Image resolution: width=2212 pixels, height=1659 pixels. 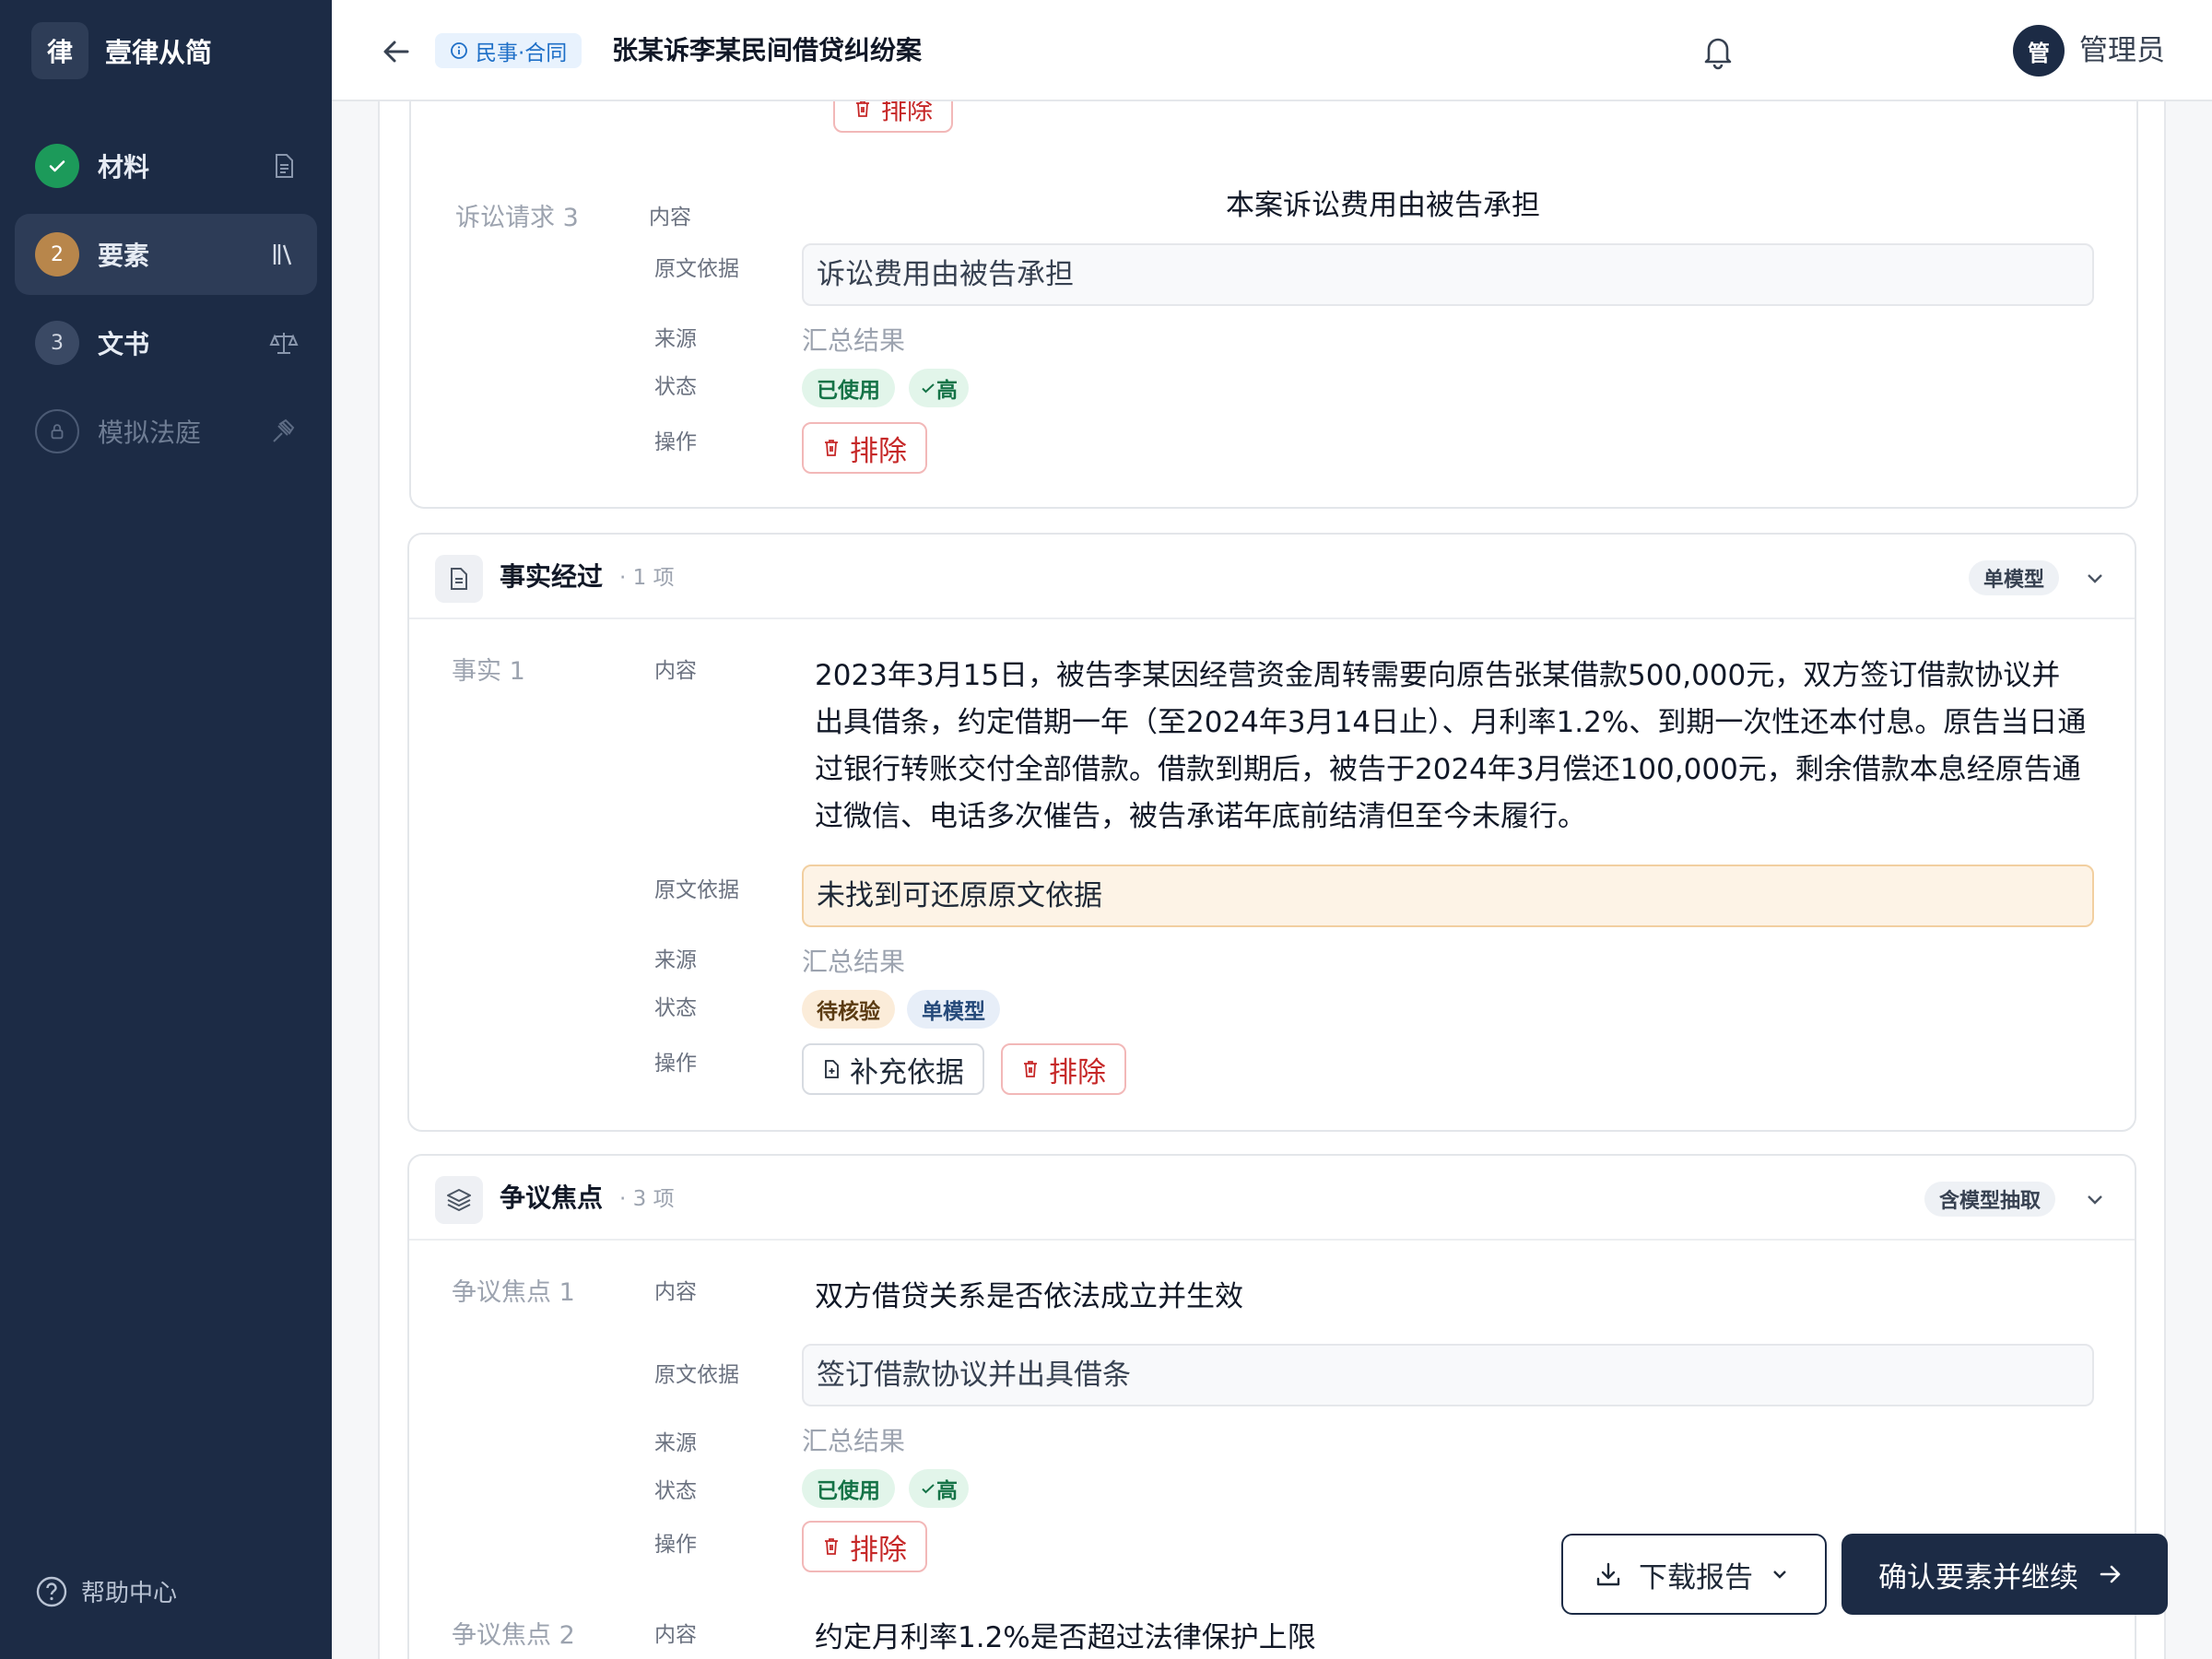 I want to click on top-header: 民事·合同 张某诉李某民间借贷纠纷案 管 管理员, so click(x=1272, y=50).